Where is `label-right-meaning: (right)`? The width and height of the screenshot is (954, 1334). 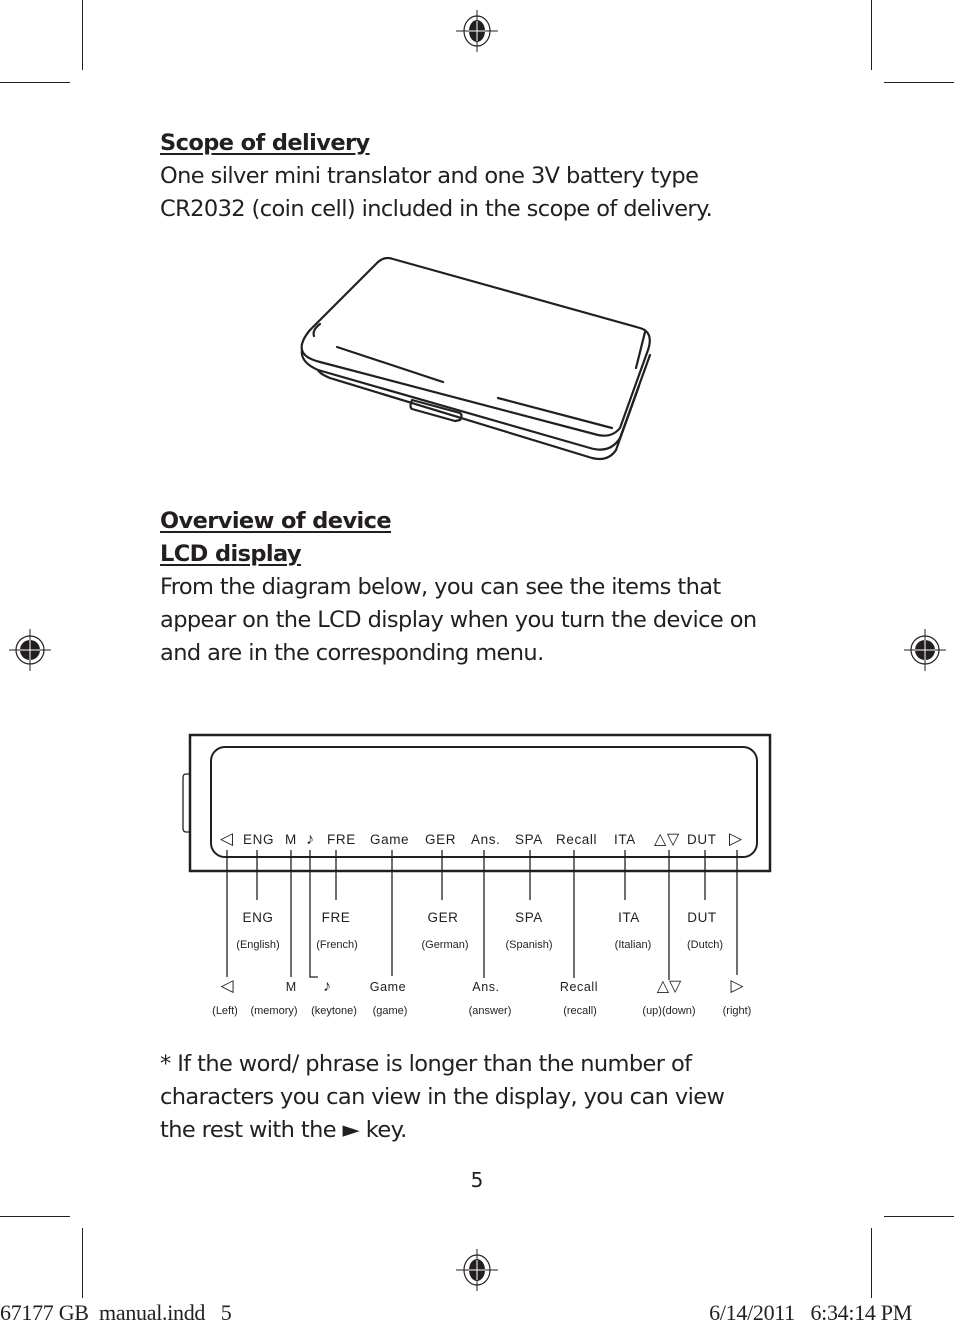 label-right-meaning: (right) is located at coordinates (737, 1011).